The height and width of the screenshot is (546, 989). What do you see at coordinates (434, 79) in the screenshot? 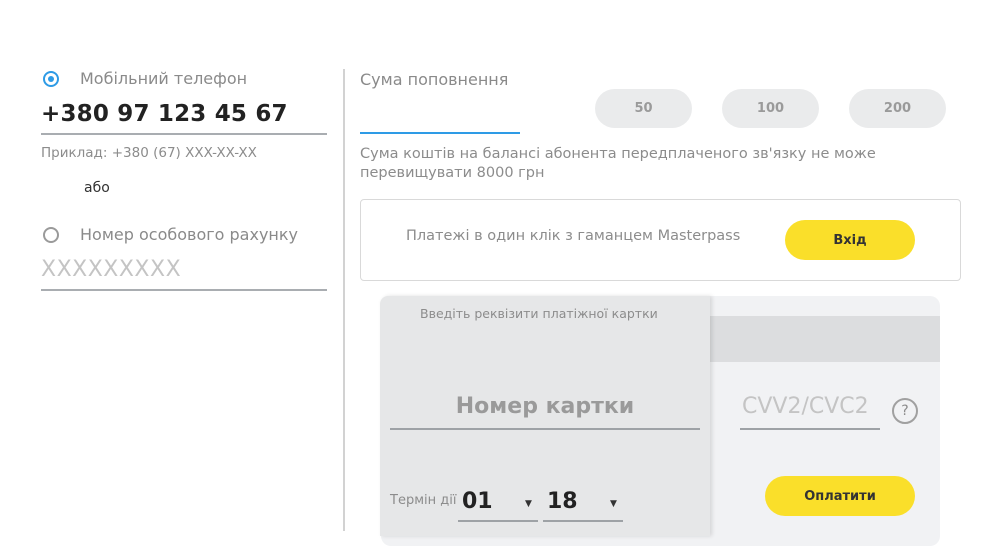
I see `amount-label: Сума поповнення` at bounding box center [434, 79].